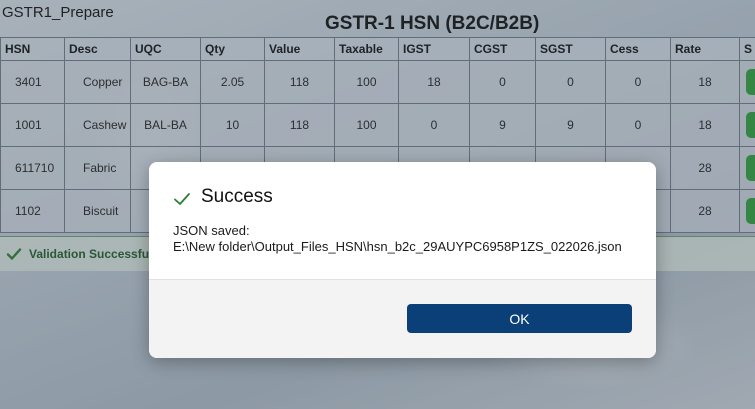 This screenshot has height=409, width=755. What do you see at coordinates (402, 318) in the screenshot?
I see `dialog-footer: OK` at bounding box center [402, 318].